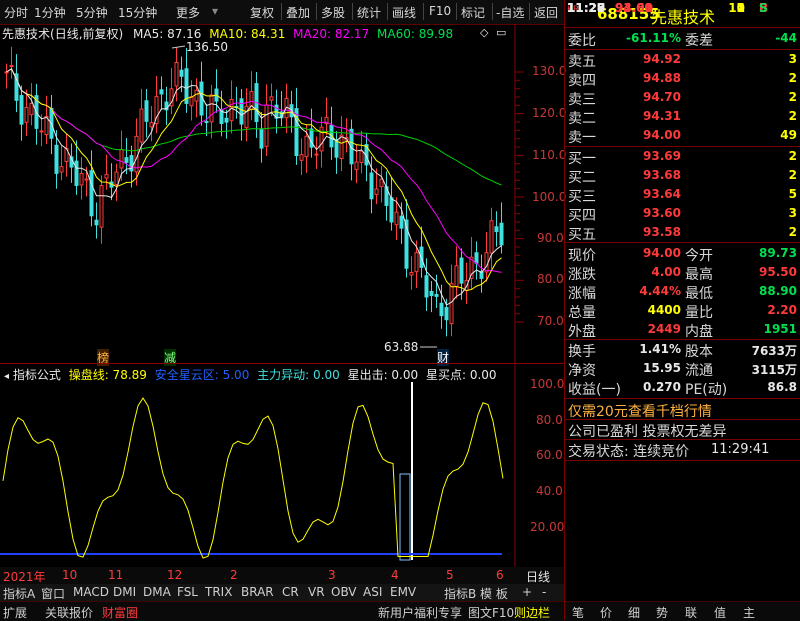 The height and width of the screenshot is (621, 800). I want to click on stat-value: 2.20, so click(782, 310).